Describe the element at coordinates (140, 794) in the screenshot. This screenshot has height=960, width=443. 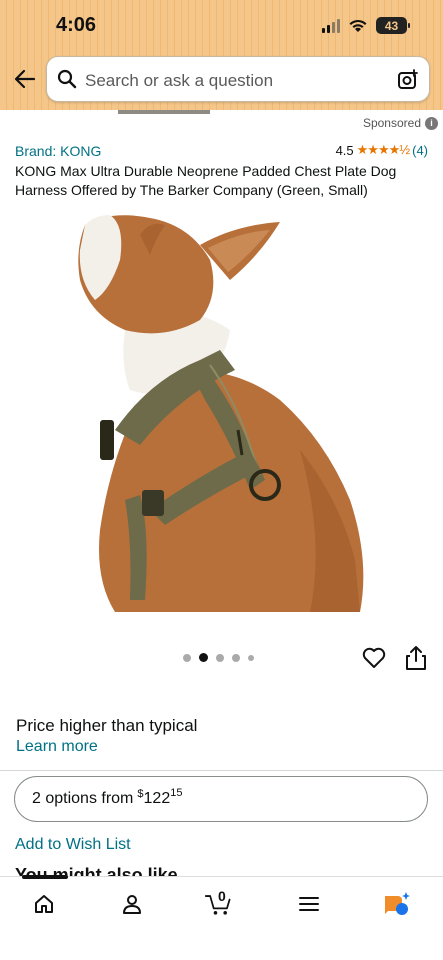
I see `price-currency: $` at that location.